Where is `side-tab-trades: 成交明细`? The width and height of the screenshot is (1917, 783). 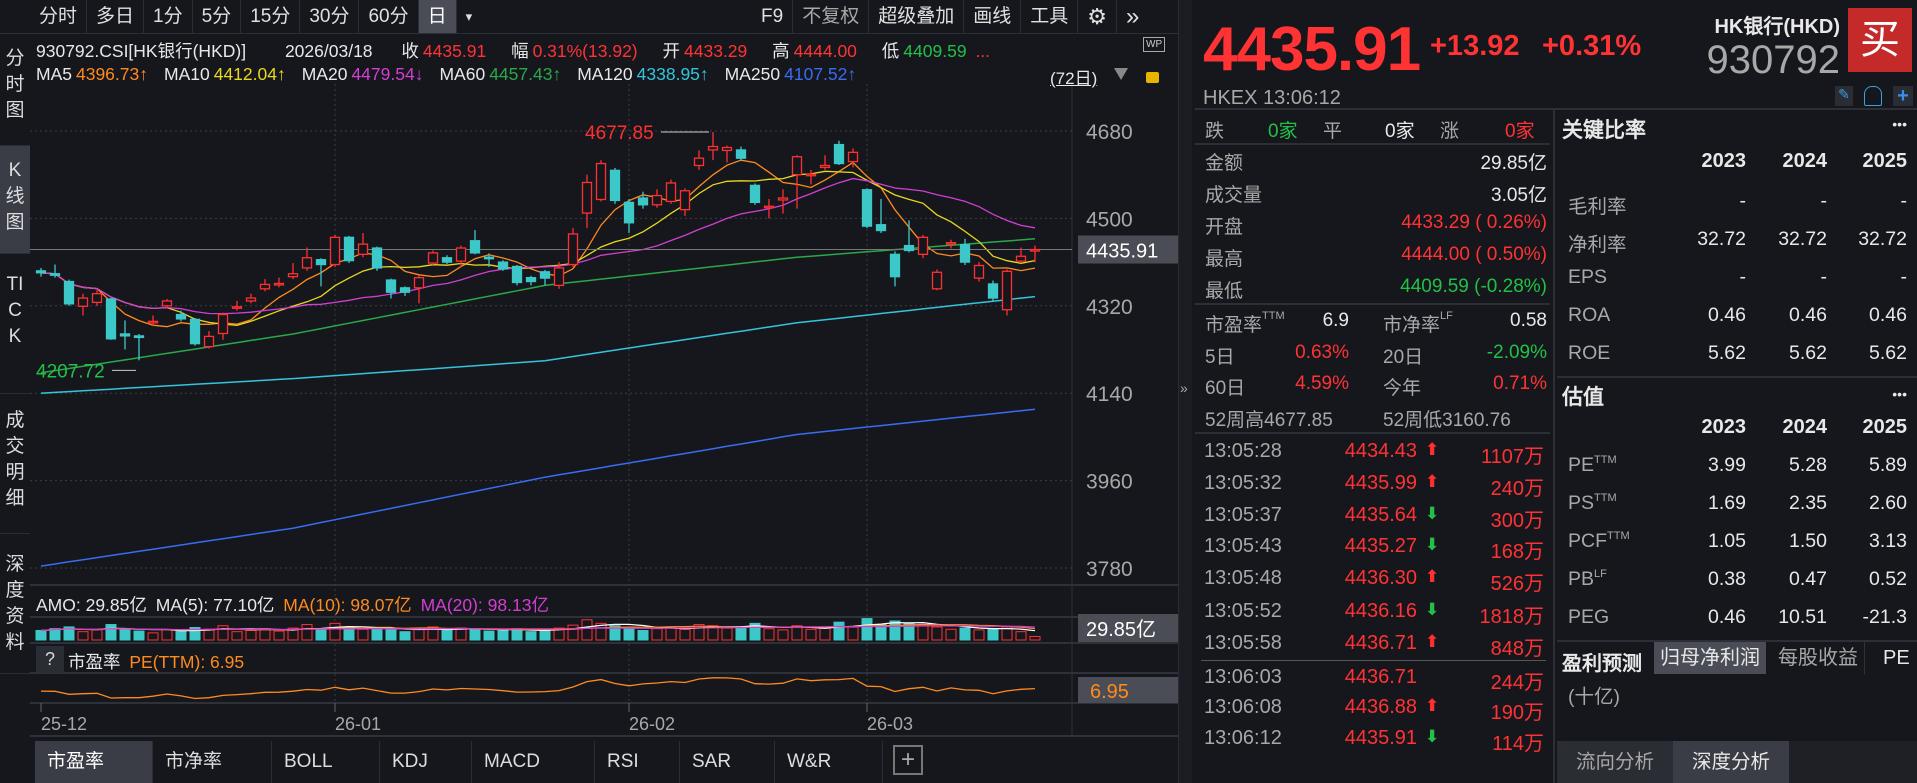 side-tab-trades: 成交明细 is located at coordinates (15, 464).